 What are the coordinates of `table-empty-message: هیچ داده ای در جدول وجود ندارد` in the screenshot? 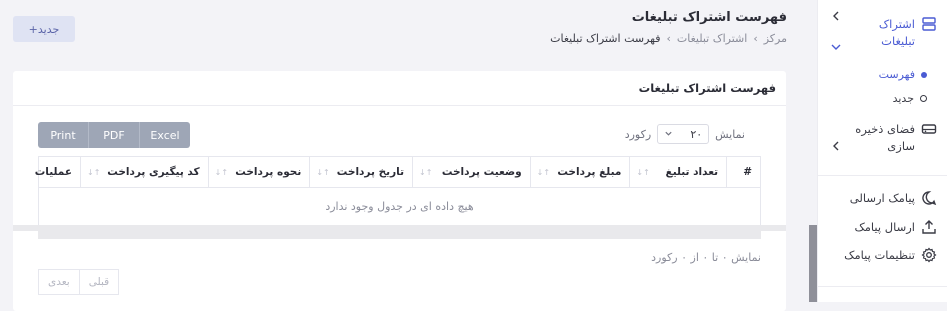 It's located at (399, 207).